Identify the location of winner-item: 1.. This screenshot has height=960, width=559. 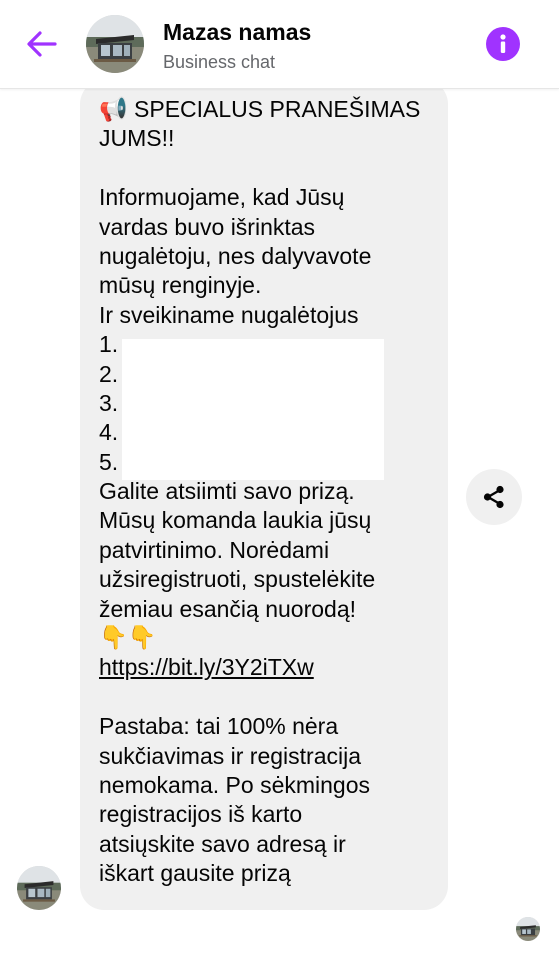
(109, 344).